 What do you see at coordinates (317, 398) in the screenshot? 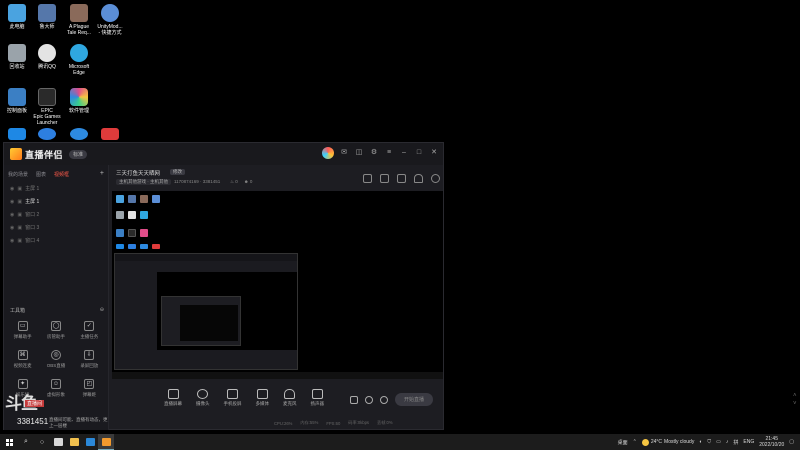
I see `speaker-button: 扬声器` at bounding box center [317, 398].